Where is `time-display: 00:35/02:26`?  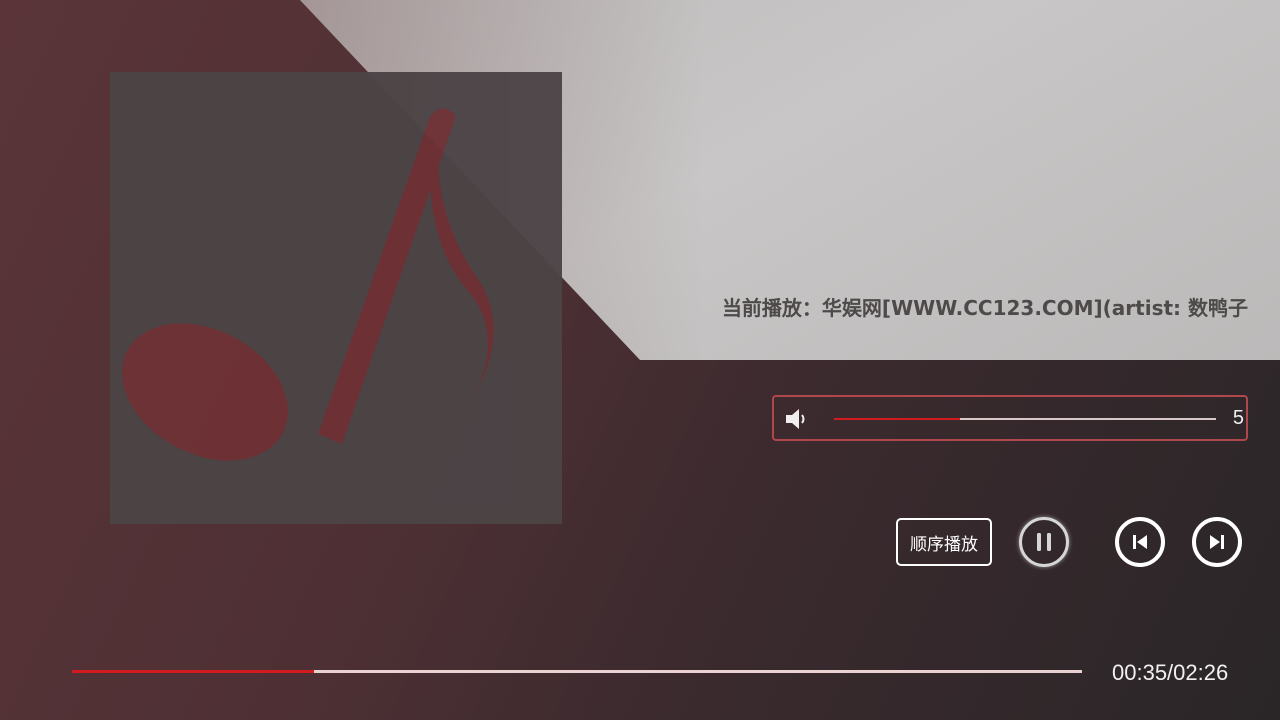 time-display: 00:35/02:26 is located at coordinates (1170, 672).